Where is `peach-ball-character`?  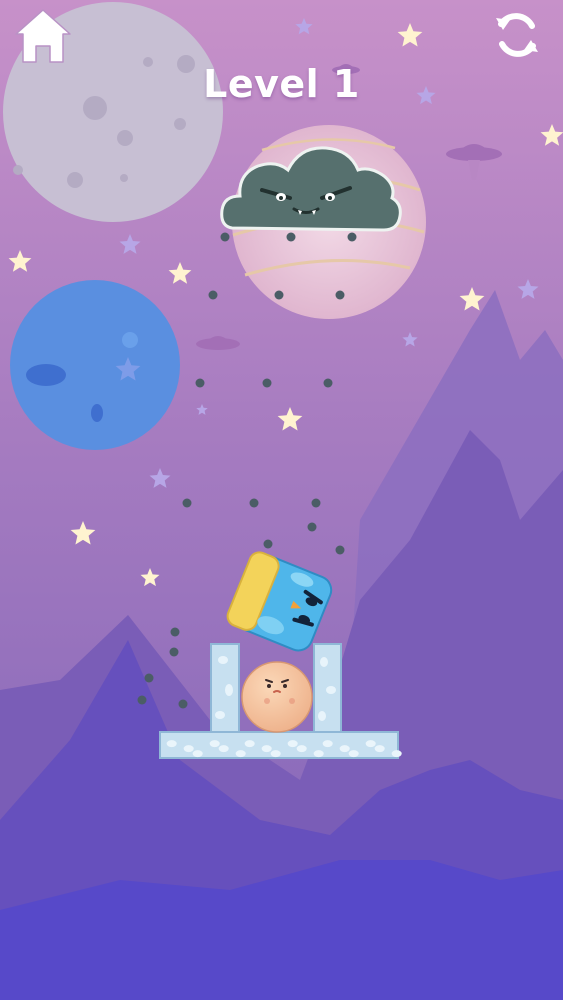 peach-ball-character is located at coordinates (277, 697).